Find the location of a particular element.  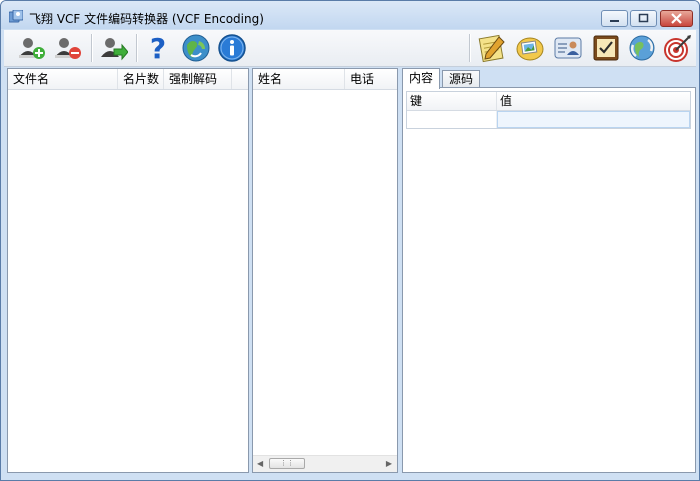

web-button is located at coordinates (196, 48).